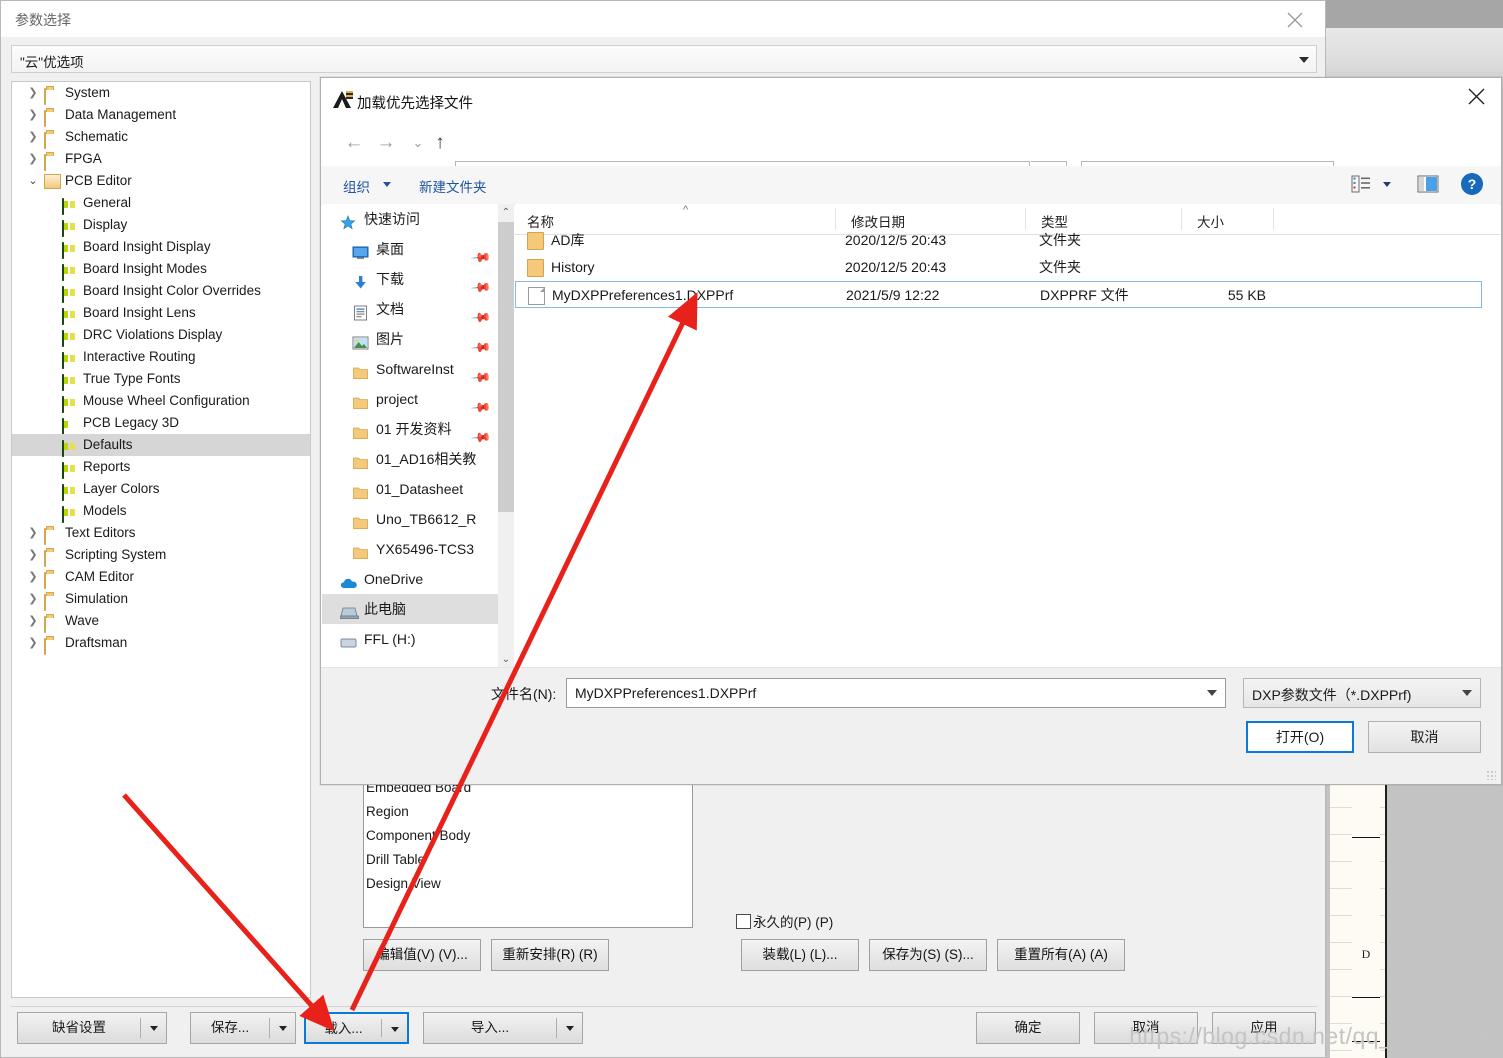 This screenshot has height=1058, width=1503. Describe the element at coordinates (1361, 184) in the screenshot. I see `view-layout-icon` at that location.